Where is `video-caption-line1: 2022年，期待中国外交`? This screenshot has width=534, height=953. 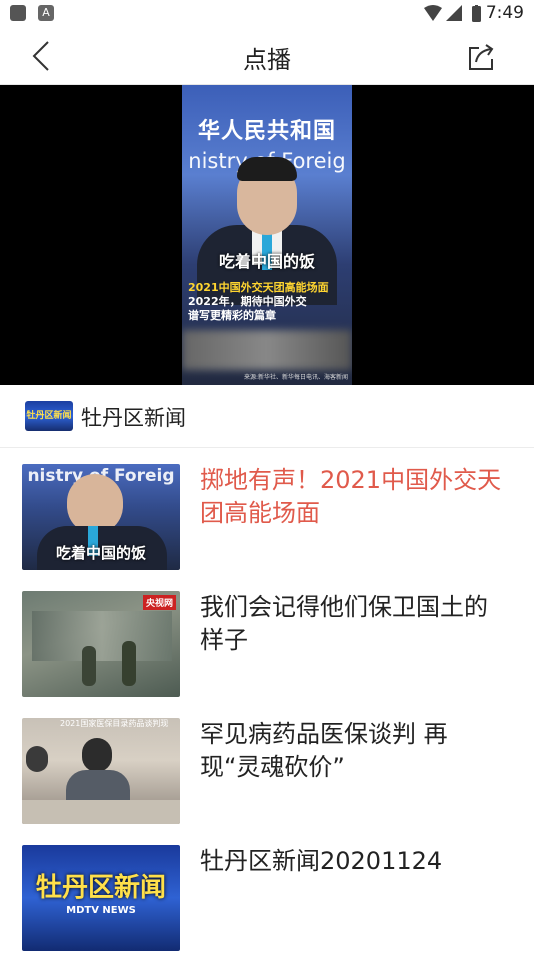 video-caption-line1: 2022年，期待中国外交 is located at coordinates (247, 301).